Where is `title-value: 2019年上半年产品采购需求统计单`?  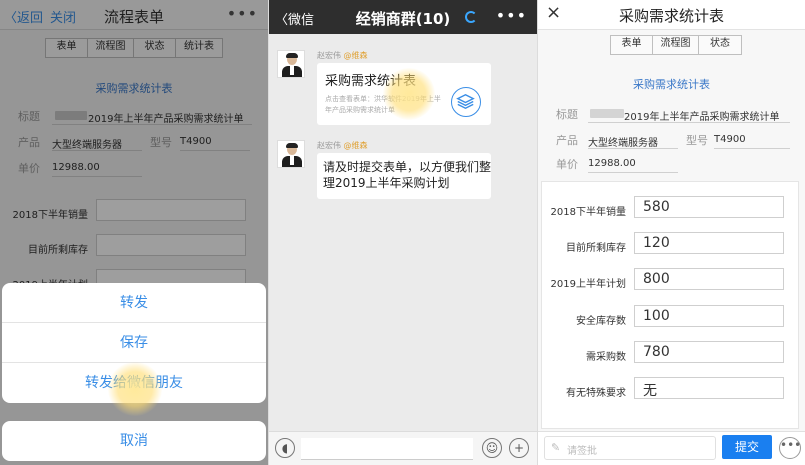
title-value: 2019年上半年产品采购需求统计单 is located at coordinates (702, 117).